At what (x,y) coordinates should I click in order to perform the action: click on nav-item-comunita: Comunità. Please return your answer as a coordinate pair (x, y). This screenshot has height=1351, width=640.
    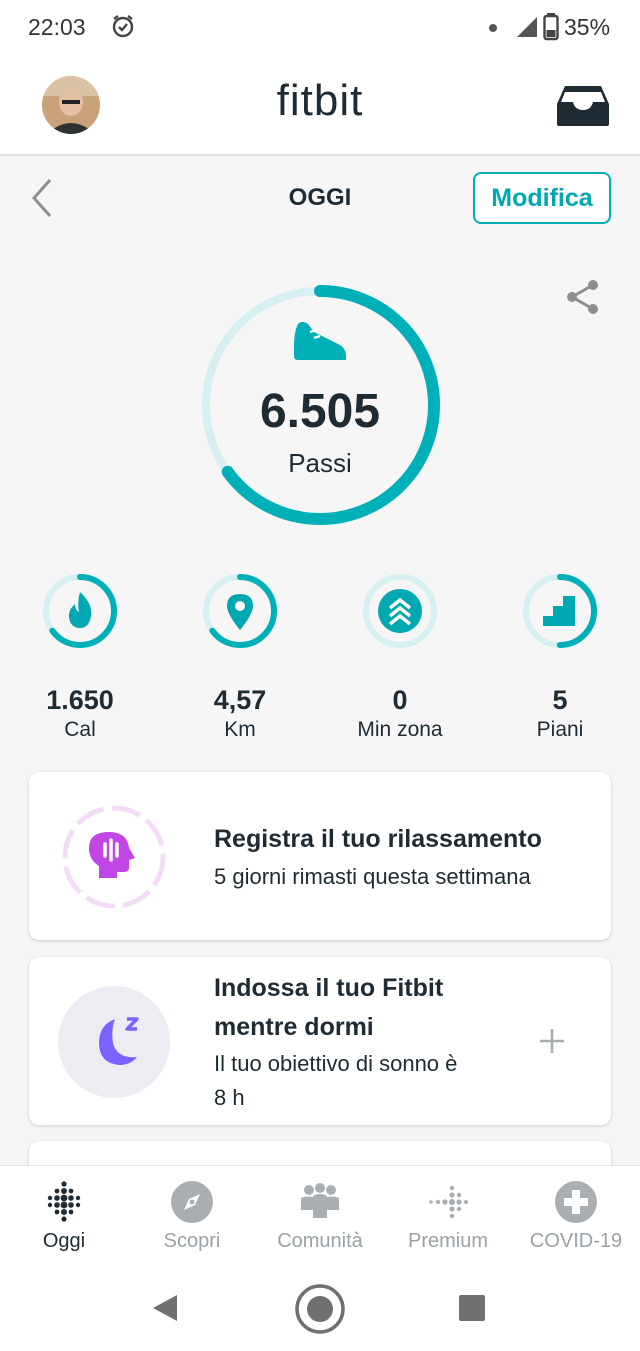
    Looking at the image, I should click on (320, 1216).